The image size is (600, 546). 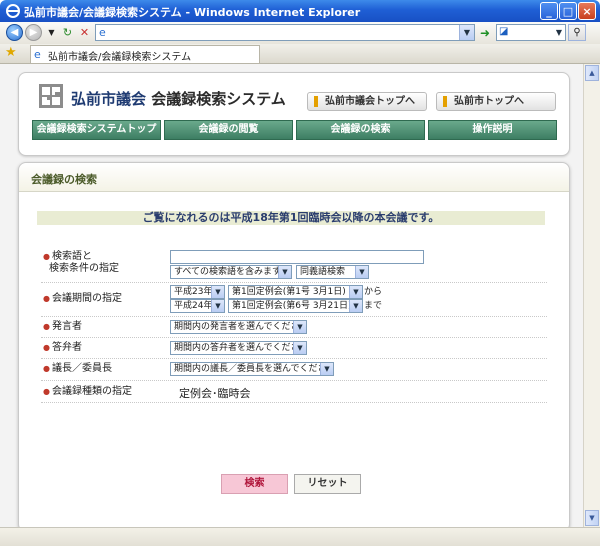 What do you see at coordinates (559, 32) in the screenshot?
I see `search-dropdown-icon: ▼` at bounding box center [559, 32].